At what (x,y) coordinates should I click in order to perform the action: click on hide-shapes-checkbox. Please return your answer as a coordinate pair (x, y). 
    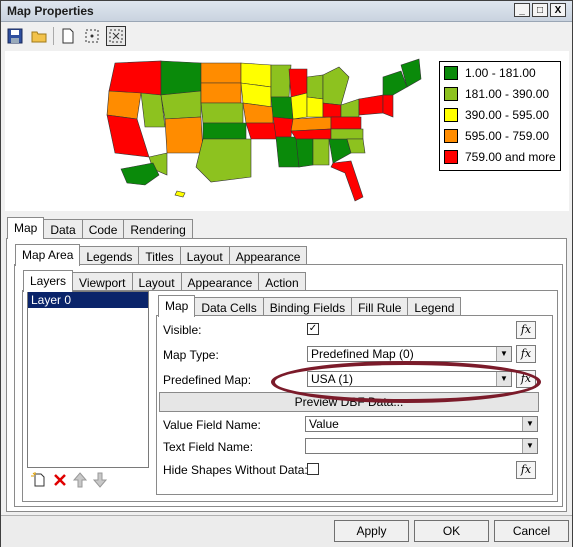
    Looking at the image, I should click on (313, 469).